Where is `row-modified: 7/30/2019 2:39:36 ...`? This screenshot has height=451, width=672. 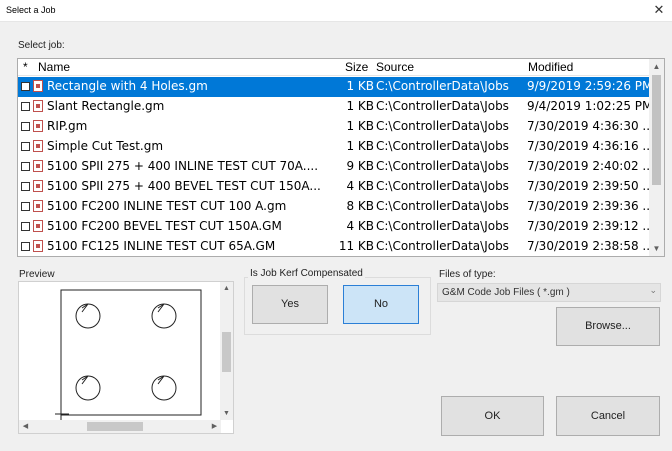
row-modified: 7/30/2019 2:39:36 ... is located at coordinates (588, 206).